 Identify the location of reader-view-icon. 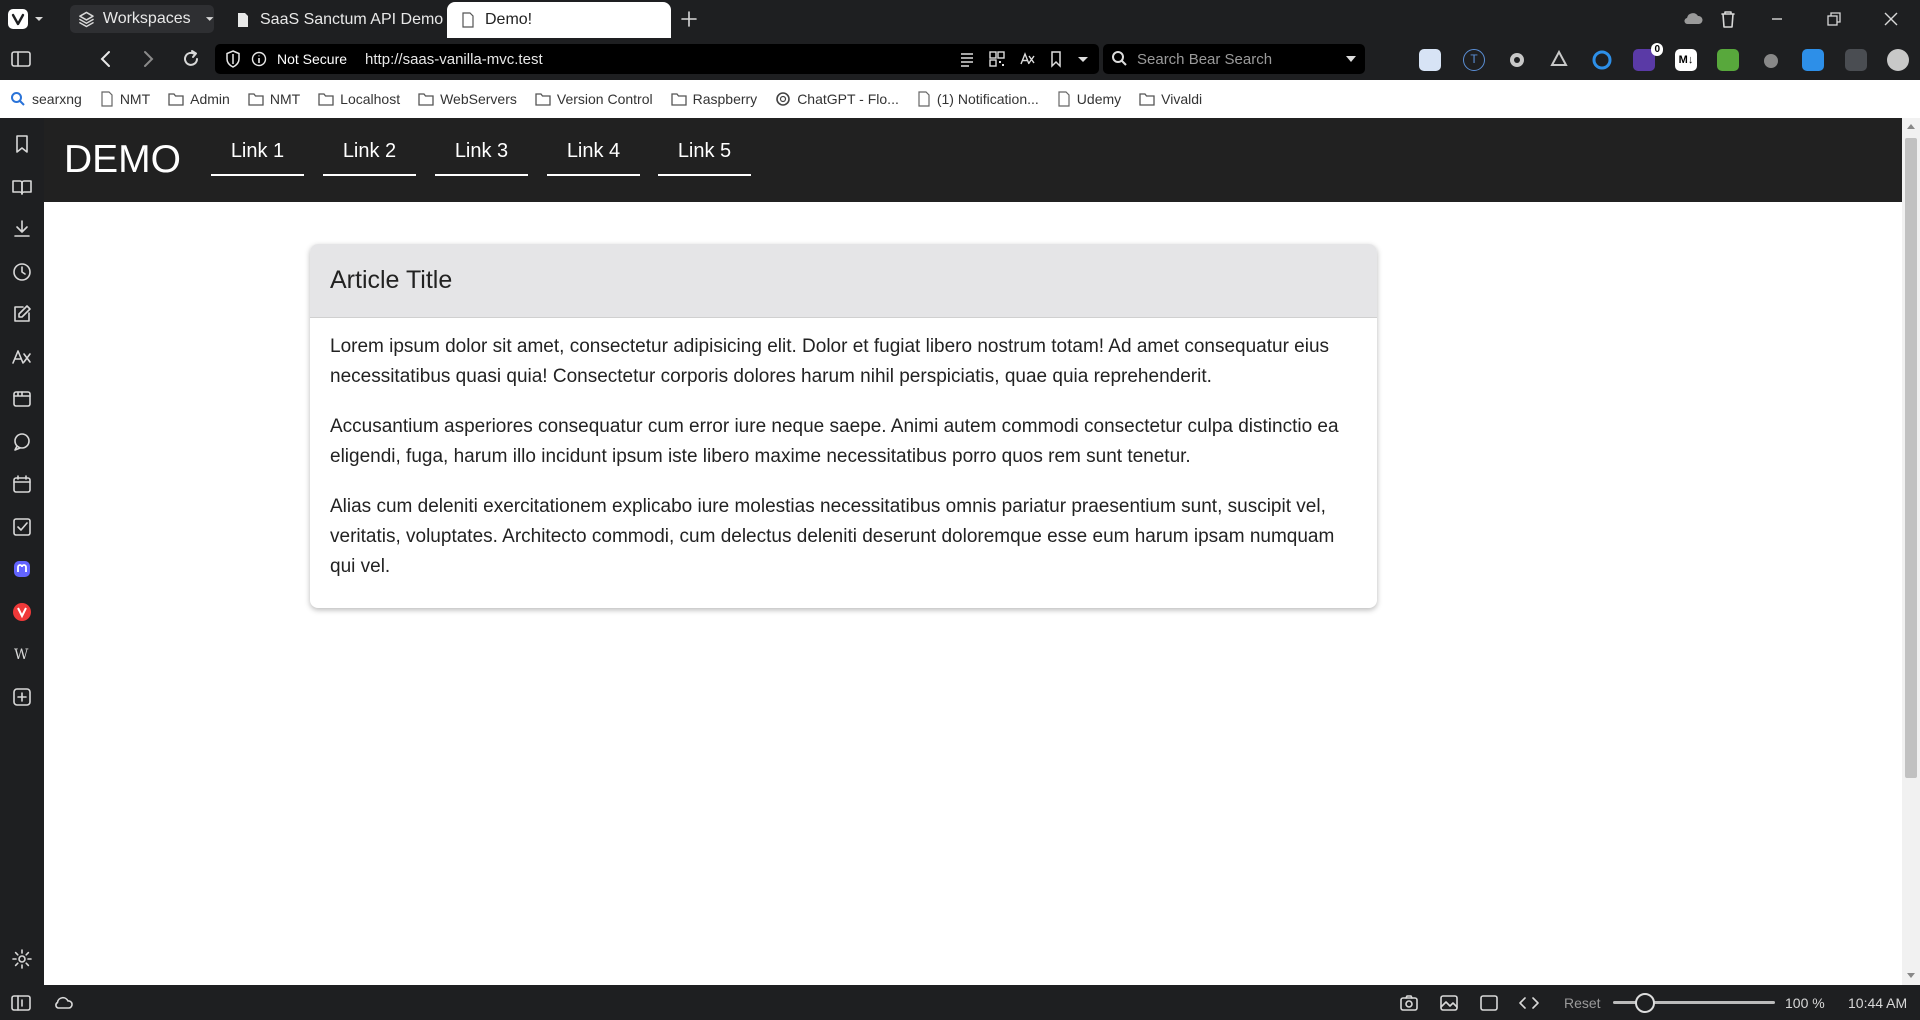
(967, 59).